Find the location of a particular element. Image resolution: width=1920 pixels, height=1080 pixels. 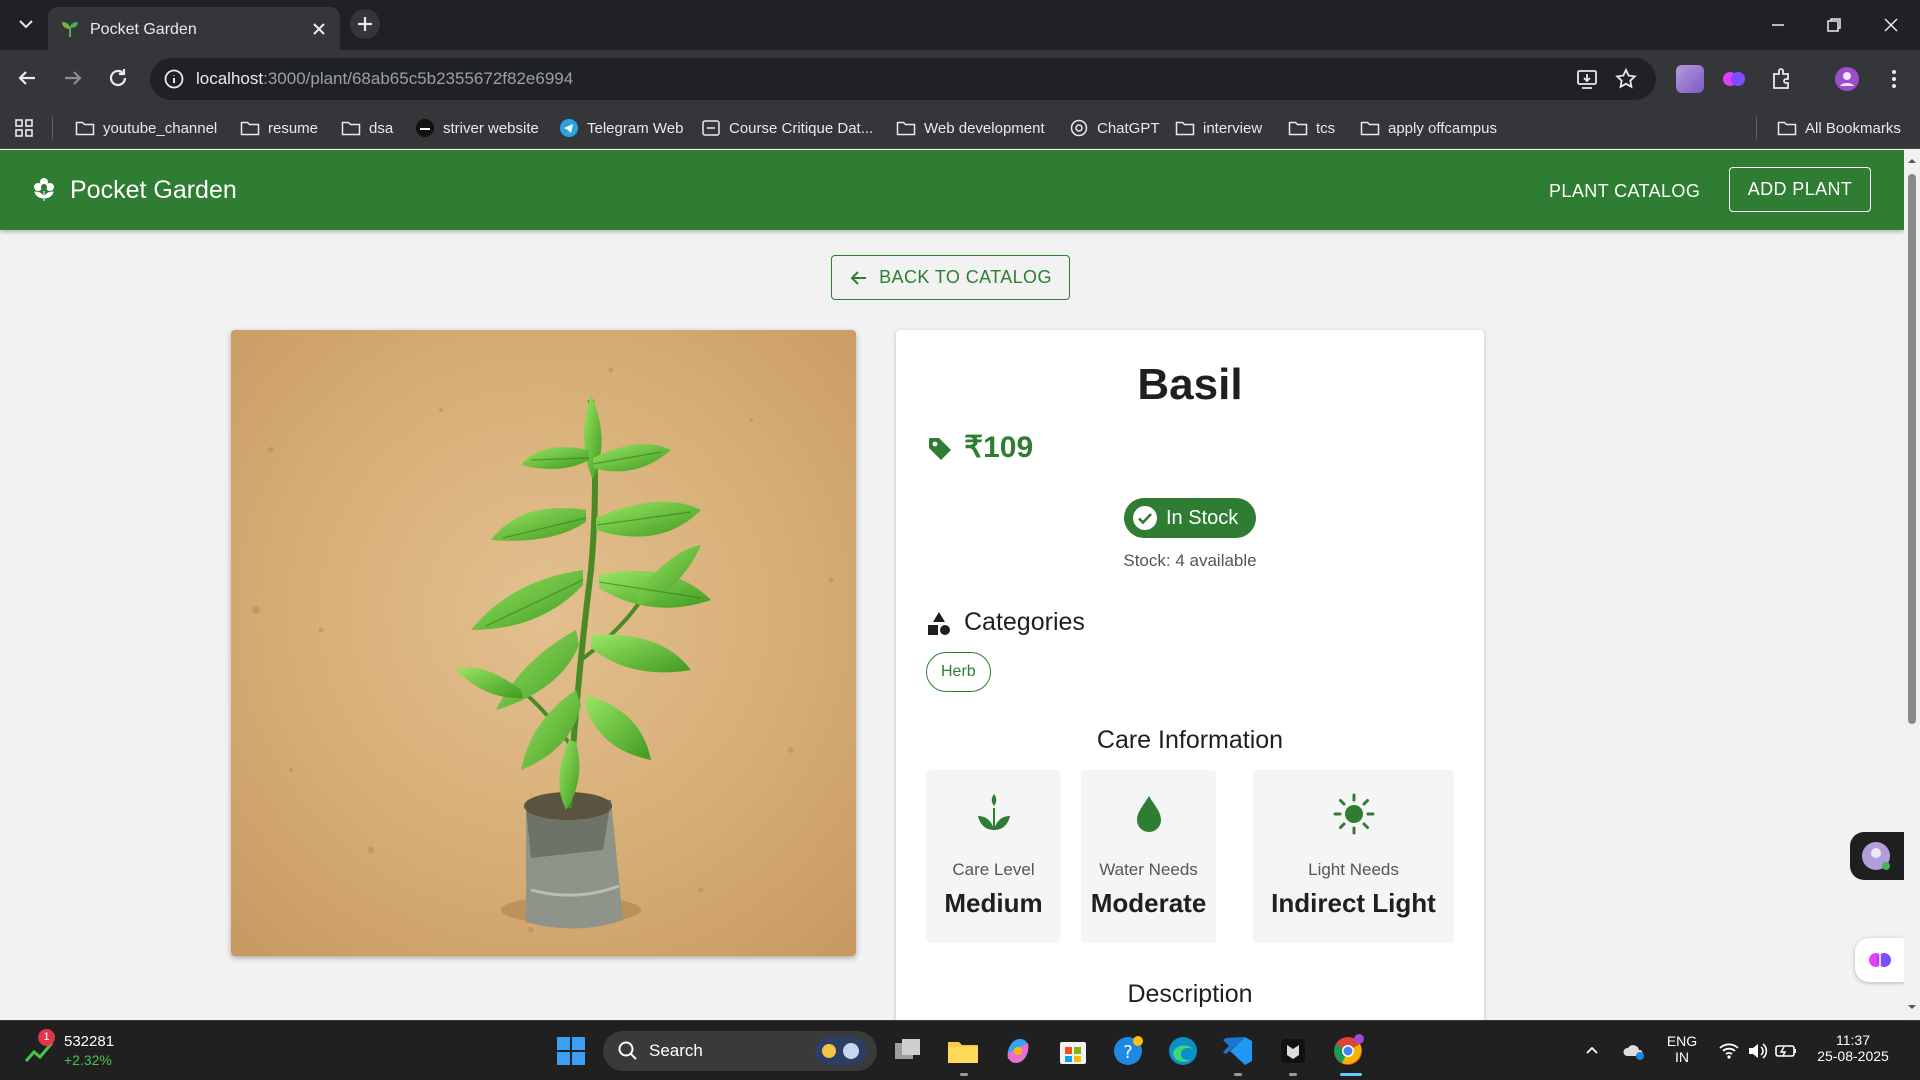

categories-title: Categories is located at coordinates (1024, 622).